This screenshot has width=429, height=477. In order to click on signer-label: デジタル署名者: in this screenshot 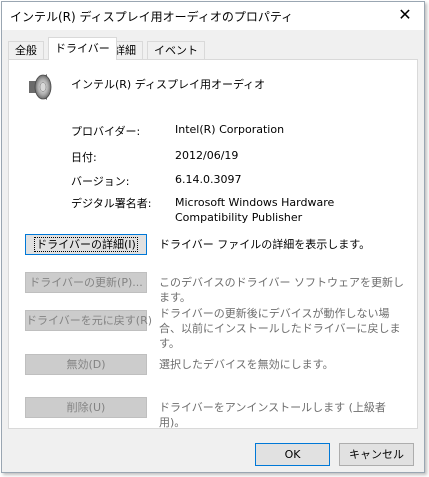, I will do `click(111, 203)`.